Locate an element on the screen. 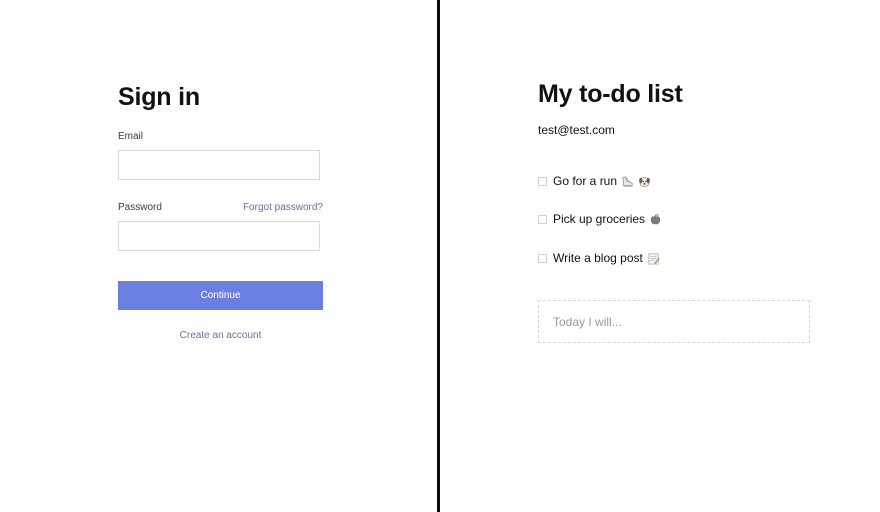  apple-emoji-icon is located at coordinates (655, 218).